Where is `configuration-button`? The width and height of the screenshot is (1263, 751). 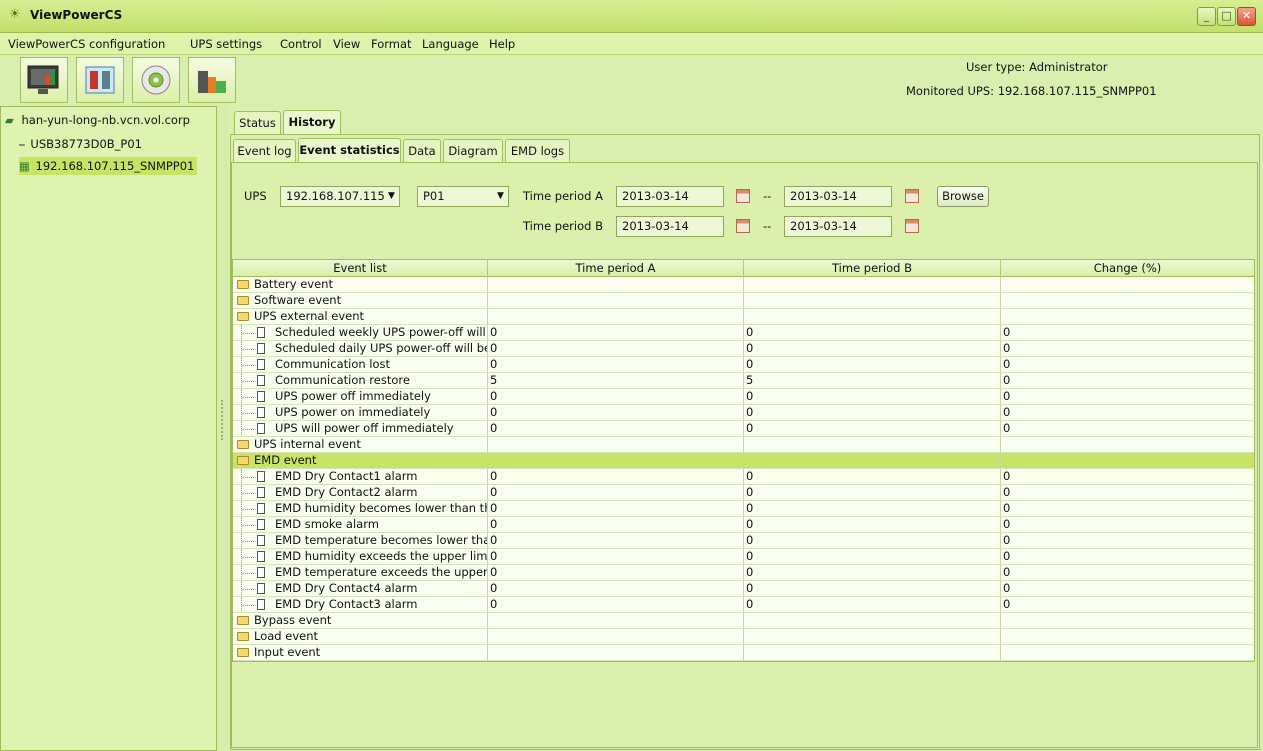 configuration-button is located at coordinates (100, 80).